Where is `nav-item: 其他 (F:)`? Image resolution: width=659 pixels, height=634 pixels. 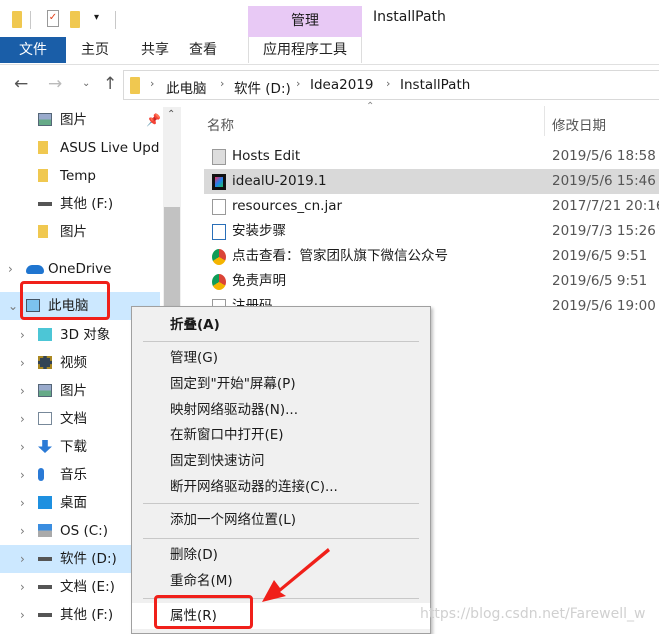
nav-item: 其他 (F:) is located at coordinates (80, 204).